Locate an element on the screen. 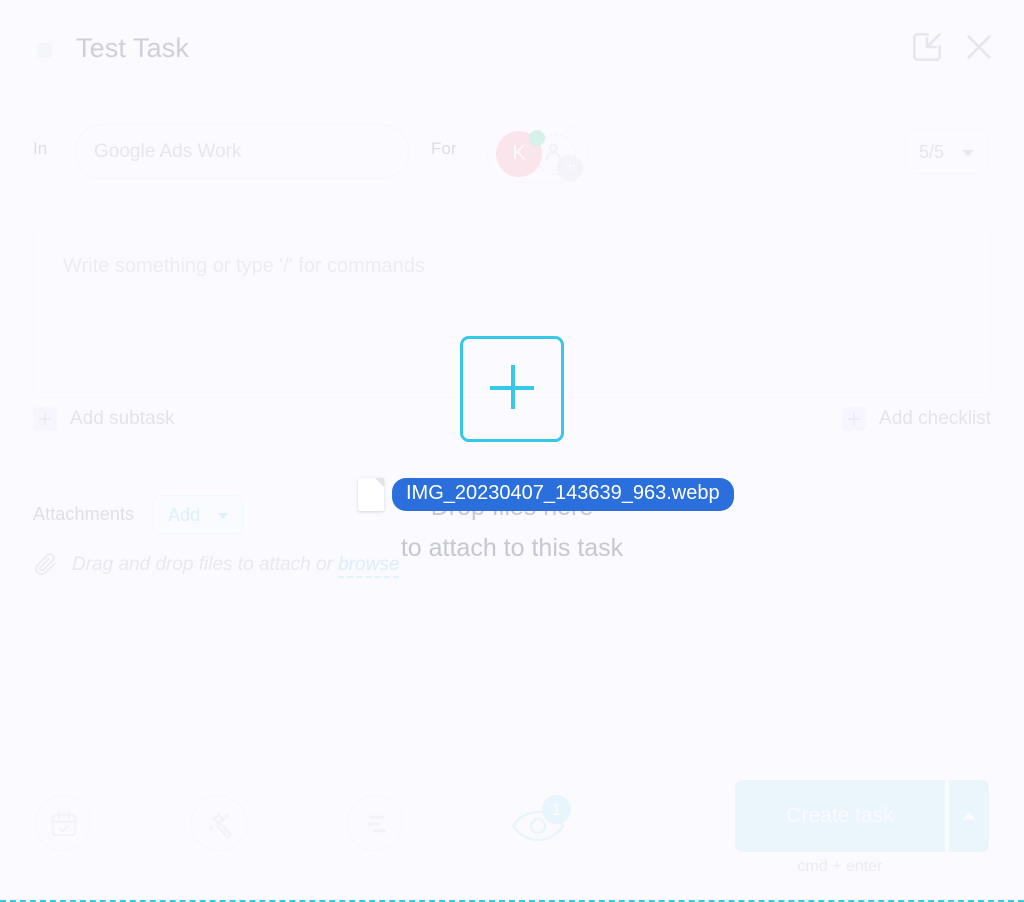 The image size is (1024, 902). attachments-hint: Drag and drop files to attach or browse is located at coordinates (216, 565).